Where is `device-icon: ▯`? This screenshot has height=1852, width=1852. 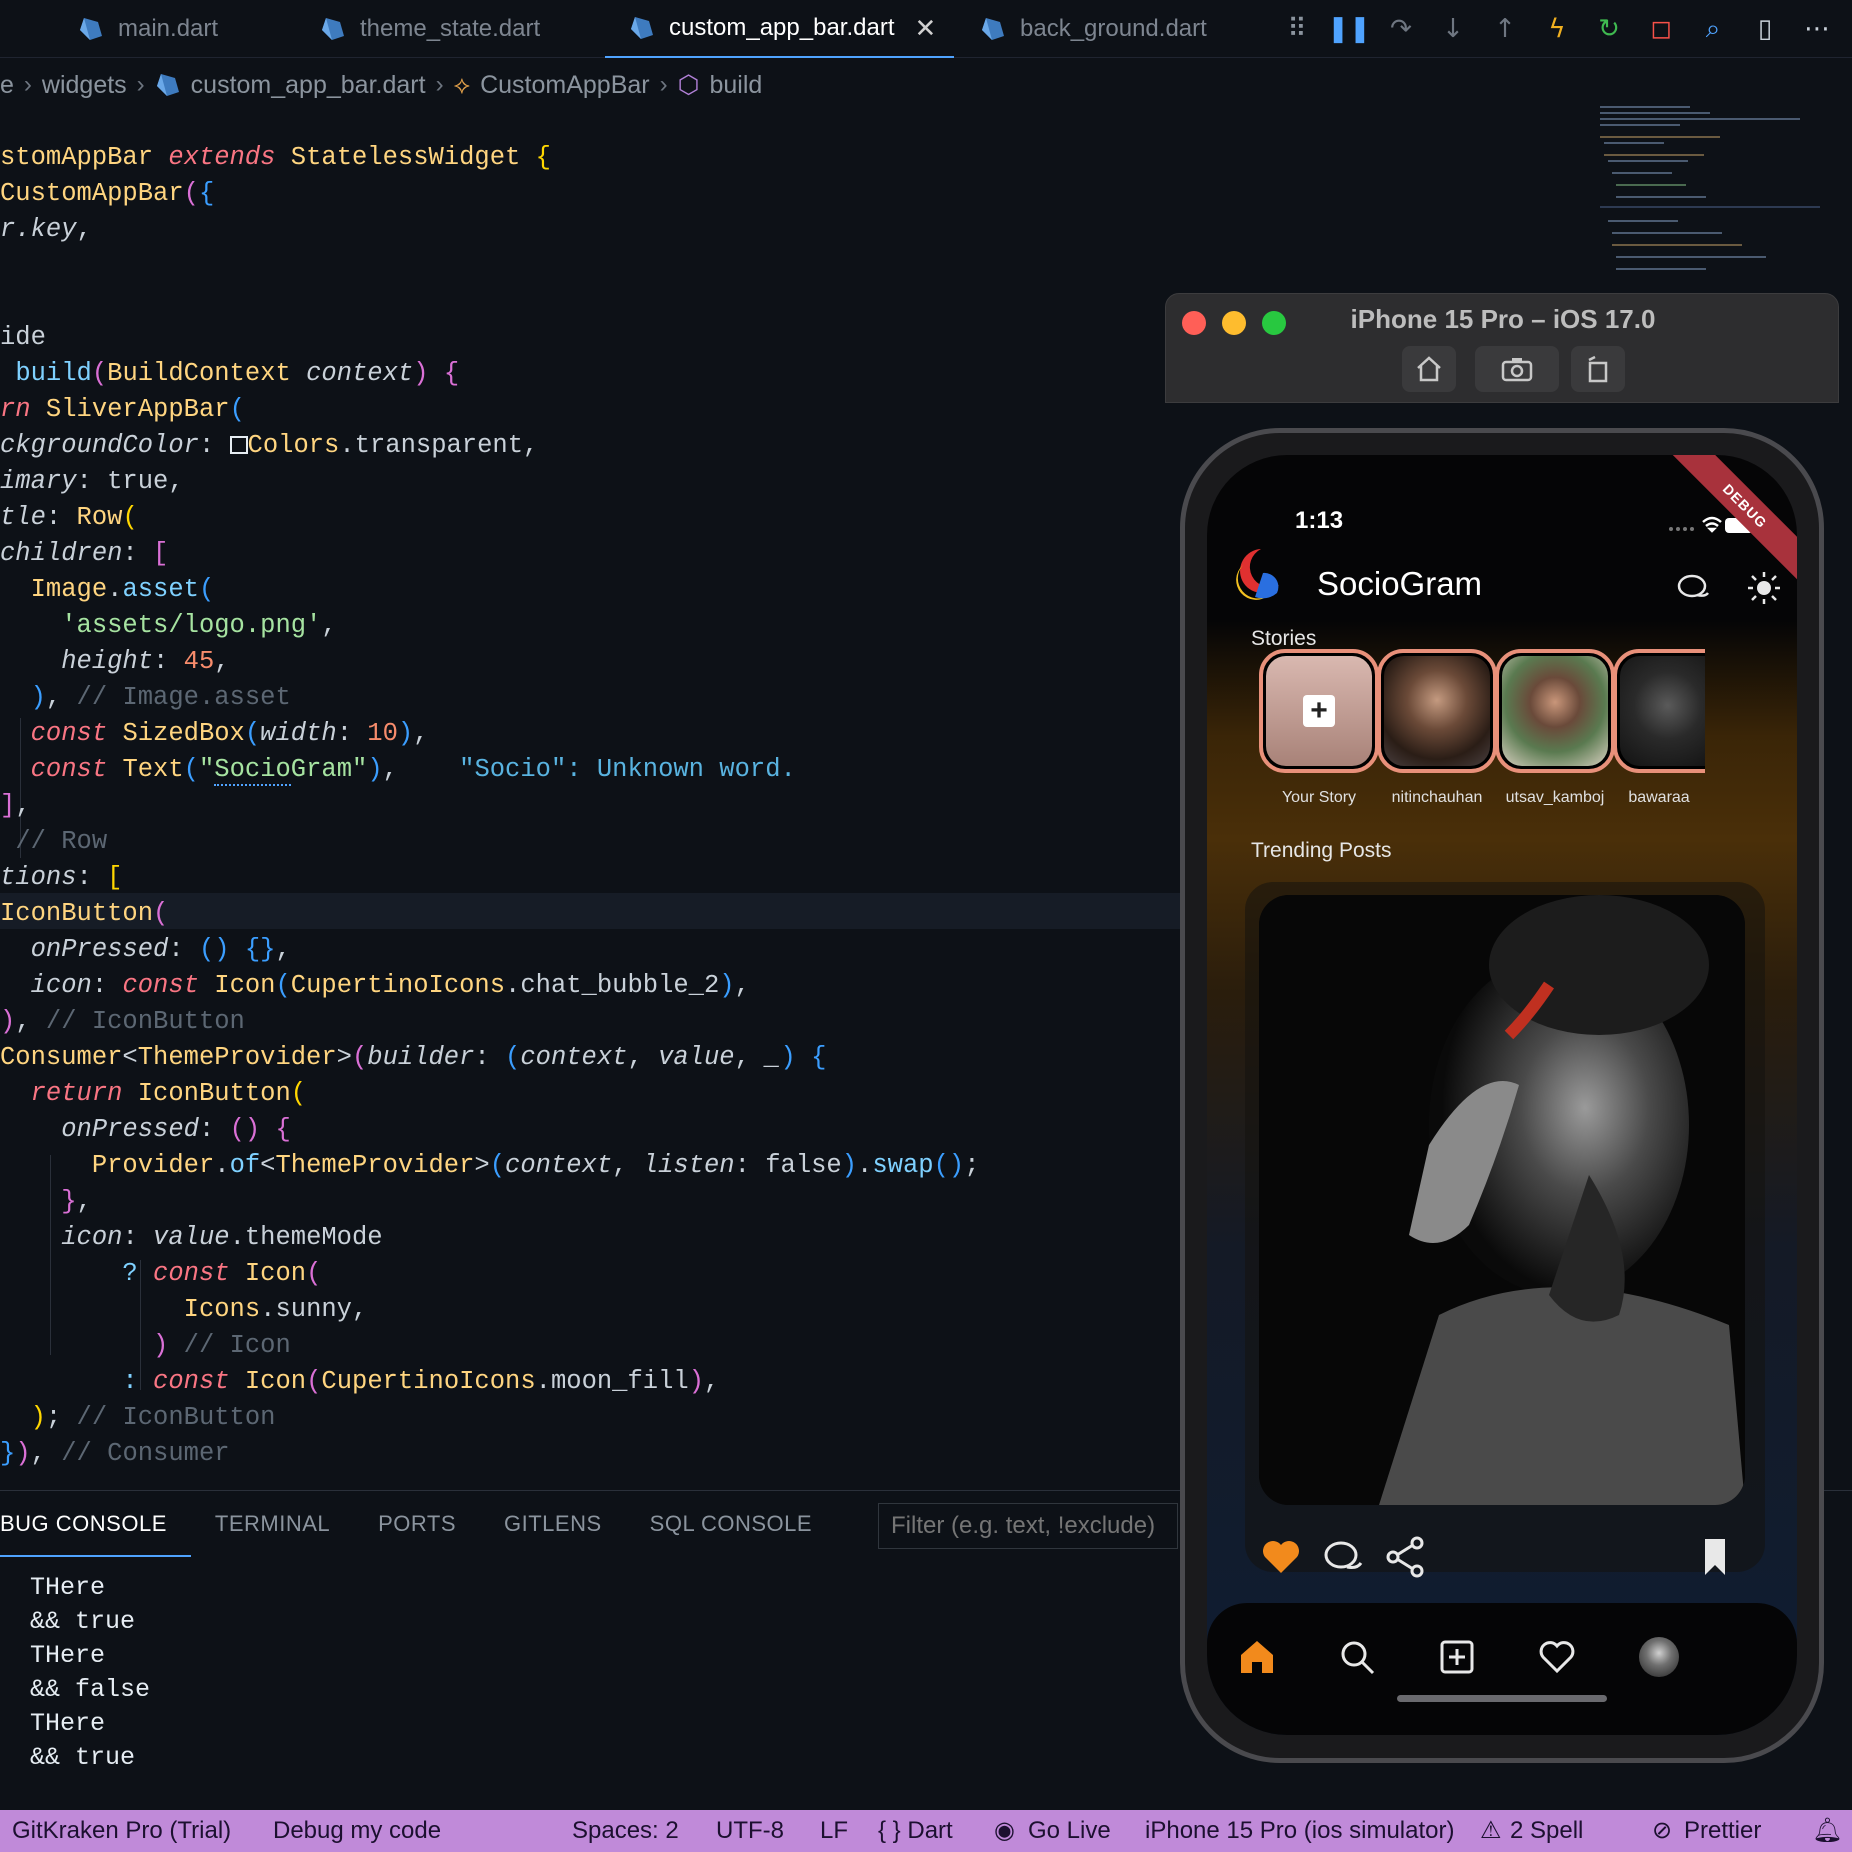
device-icon: ▯ is located at coordinates (1765, 29).